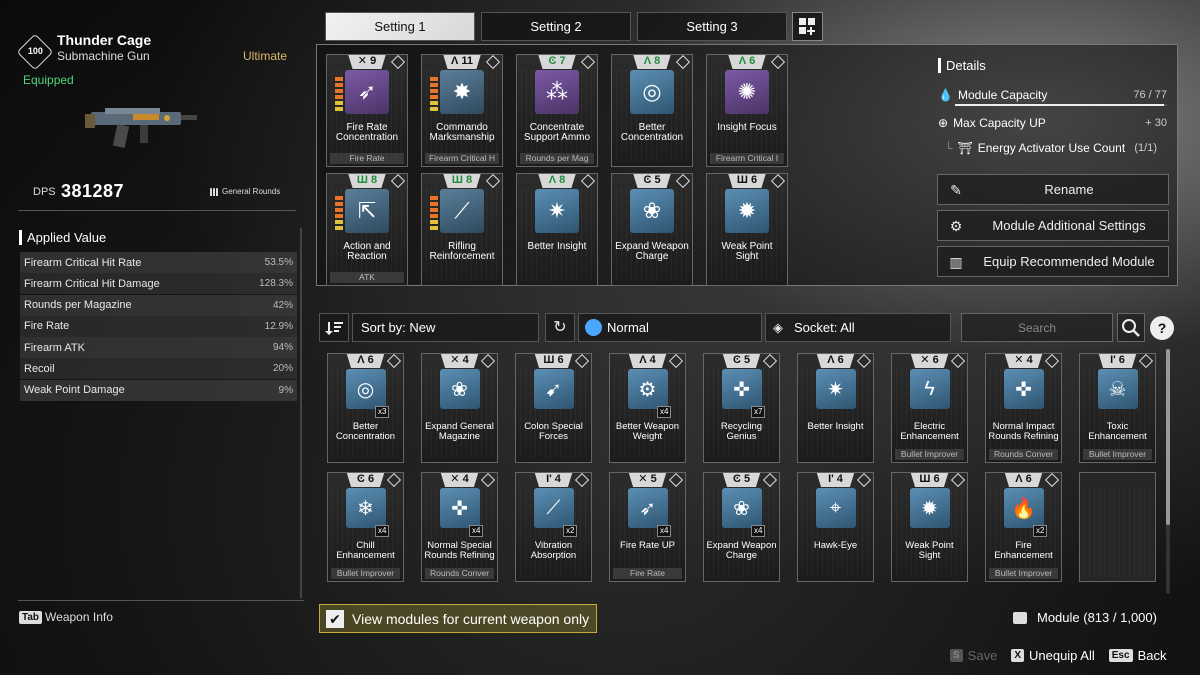 This screenshot has height=675, width=1200. What do you see at coordinates (557, 229) in the screenshot?
I see `equipped-module-card: Λ 8 ✷ Better Insight` at bounding box center [557, 229].